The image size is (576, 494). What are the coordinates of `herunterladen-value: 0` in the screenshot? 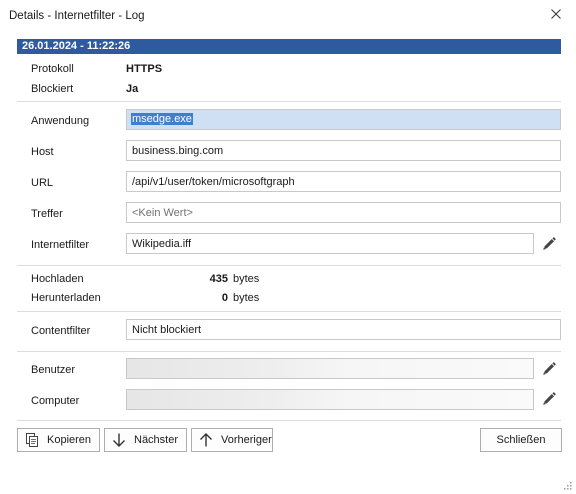 It's located at (224, 298).